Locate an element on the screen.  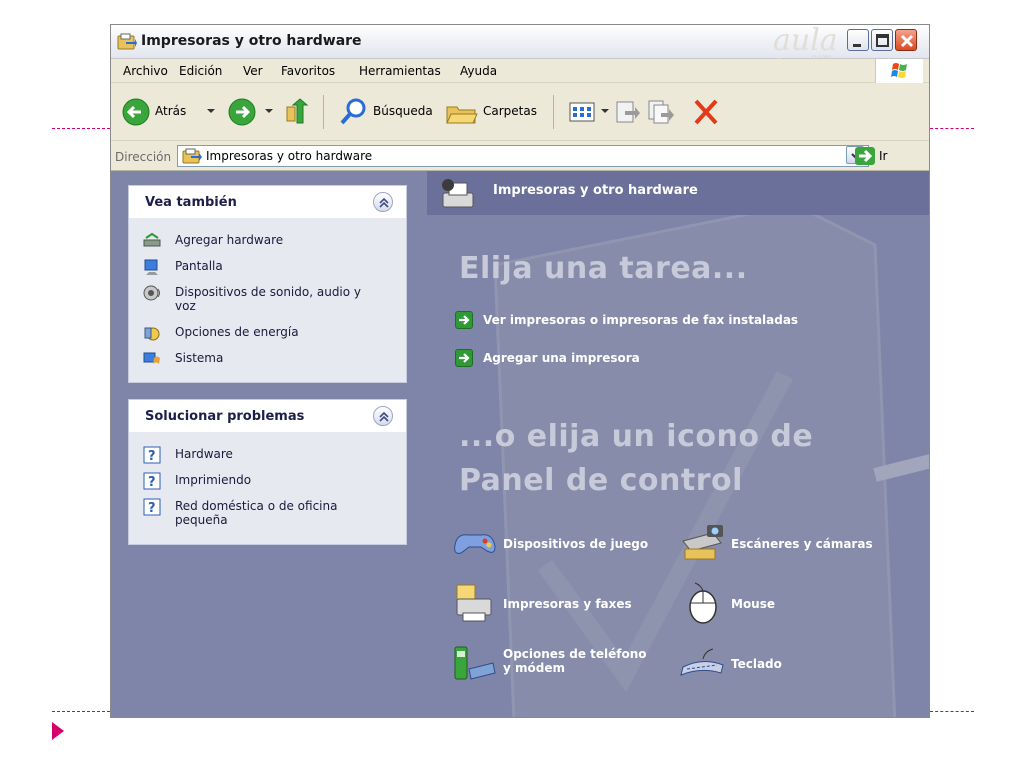
folders-icon is located at coordinates (462, 112).